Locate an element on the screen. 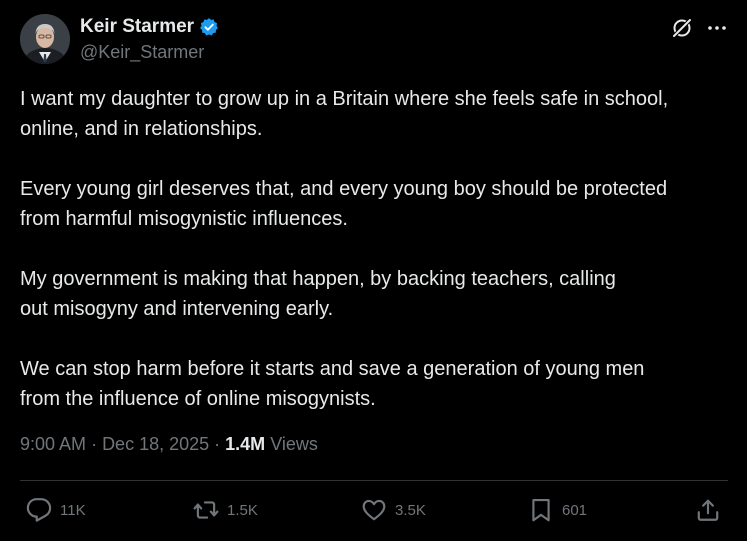 This screenshot has width=747, height=541. share-button is located at coordinates (708, 510).